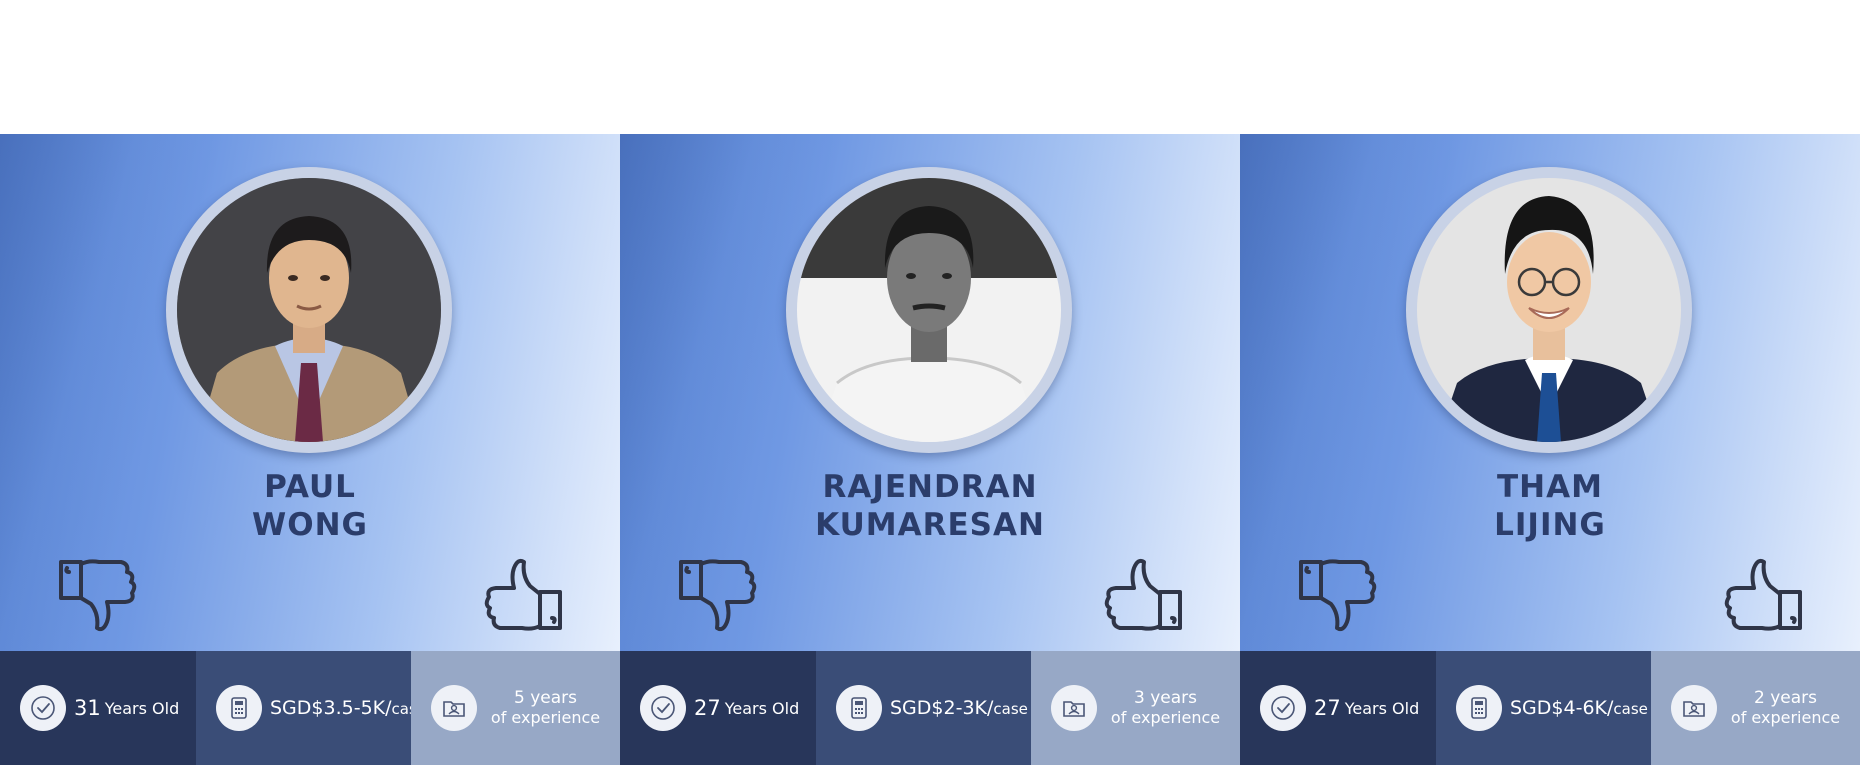 This screenshot has height=765, width=1860. I want to click on profile-first-name: RAJENDRAN, so click(930, 487).